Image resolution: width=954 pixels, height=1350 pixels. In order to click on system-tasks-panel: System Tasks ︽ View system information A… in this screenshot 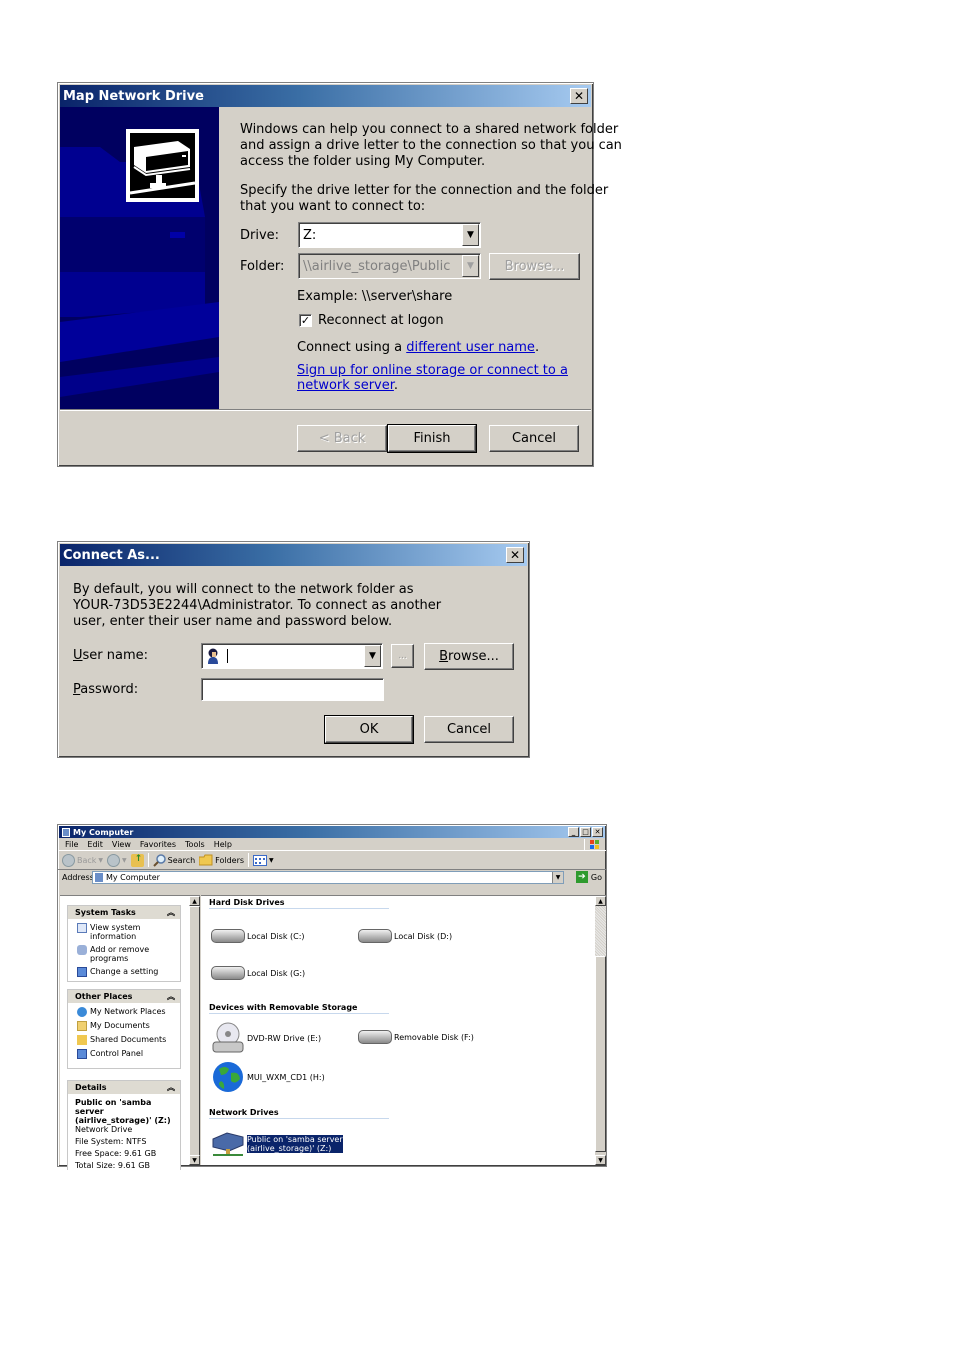, I will do `click(124, 943)`.